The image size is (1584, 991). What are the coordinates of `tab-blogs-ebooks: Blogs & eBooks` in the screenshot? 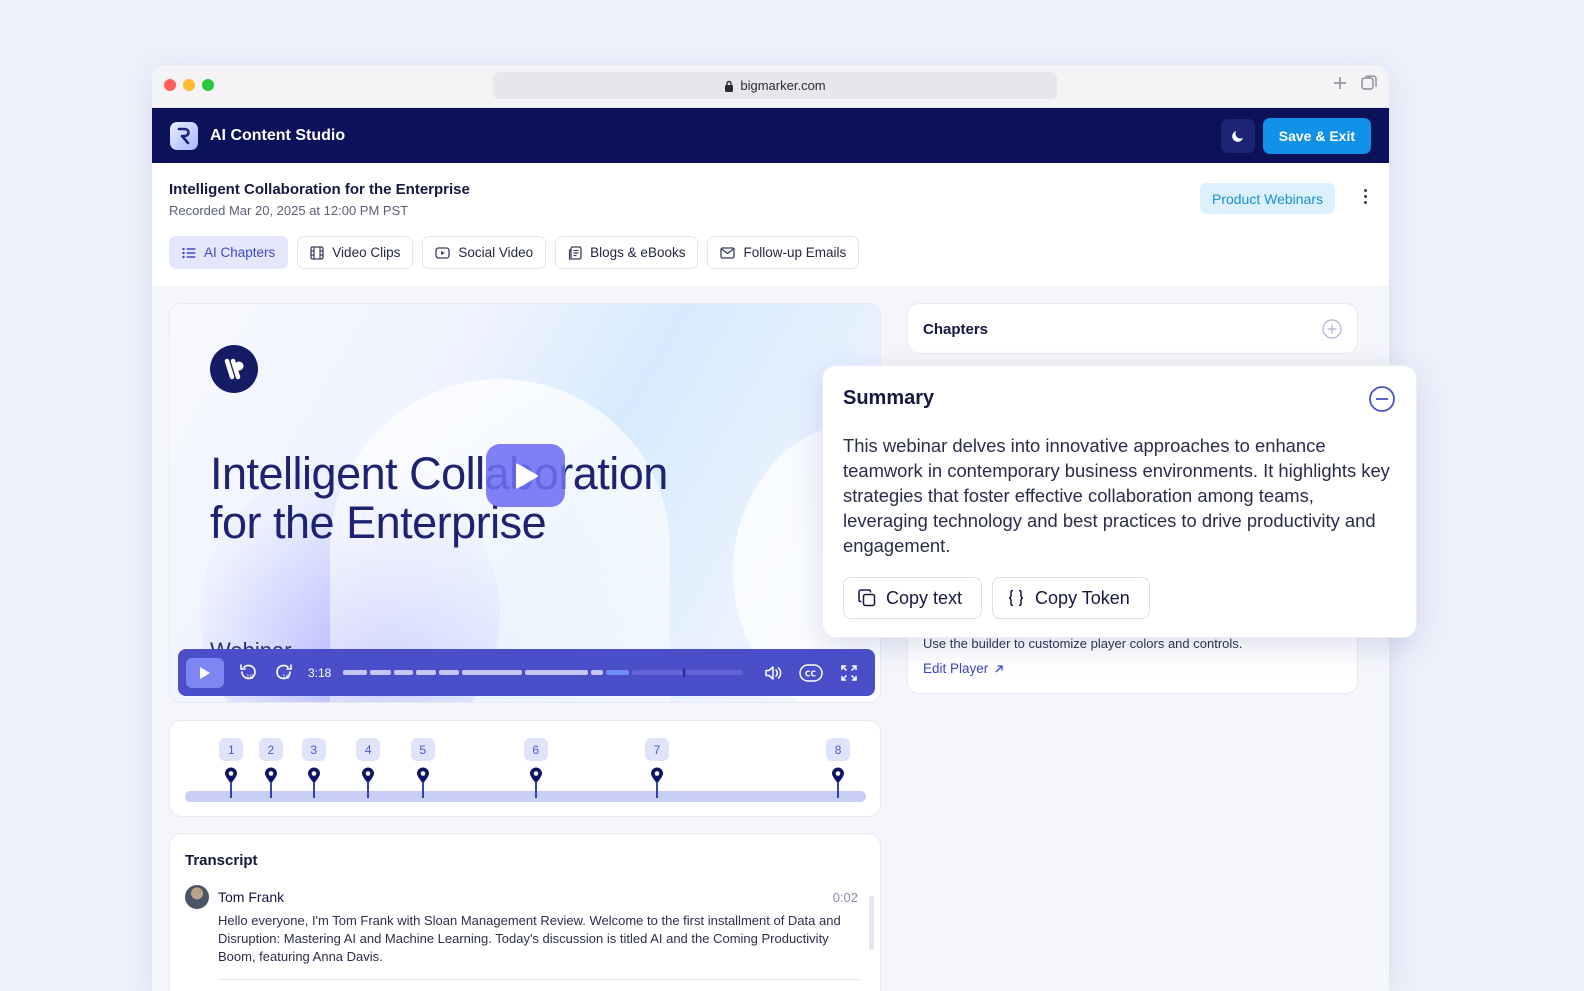 It's located at (627, 252).